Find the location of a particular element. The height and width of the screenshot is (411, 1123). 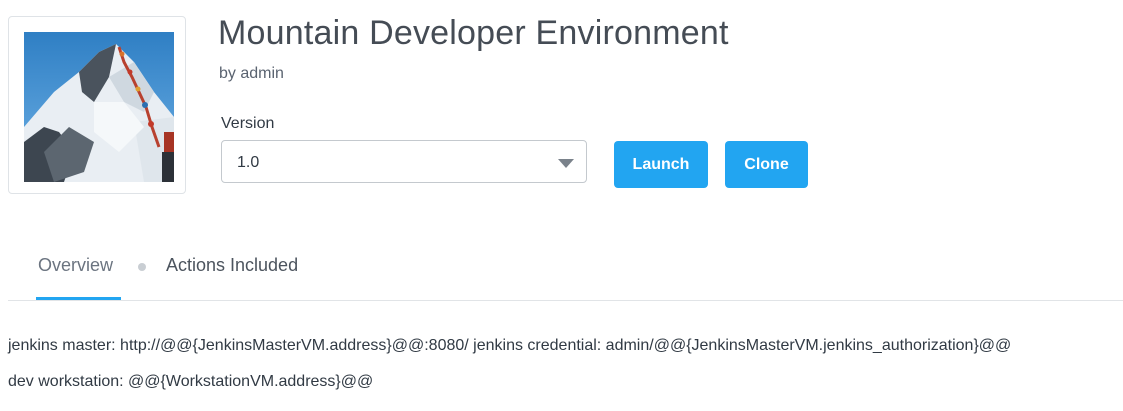

tab-separator-dot is located at coordinates (142, 267).